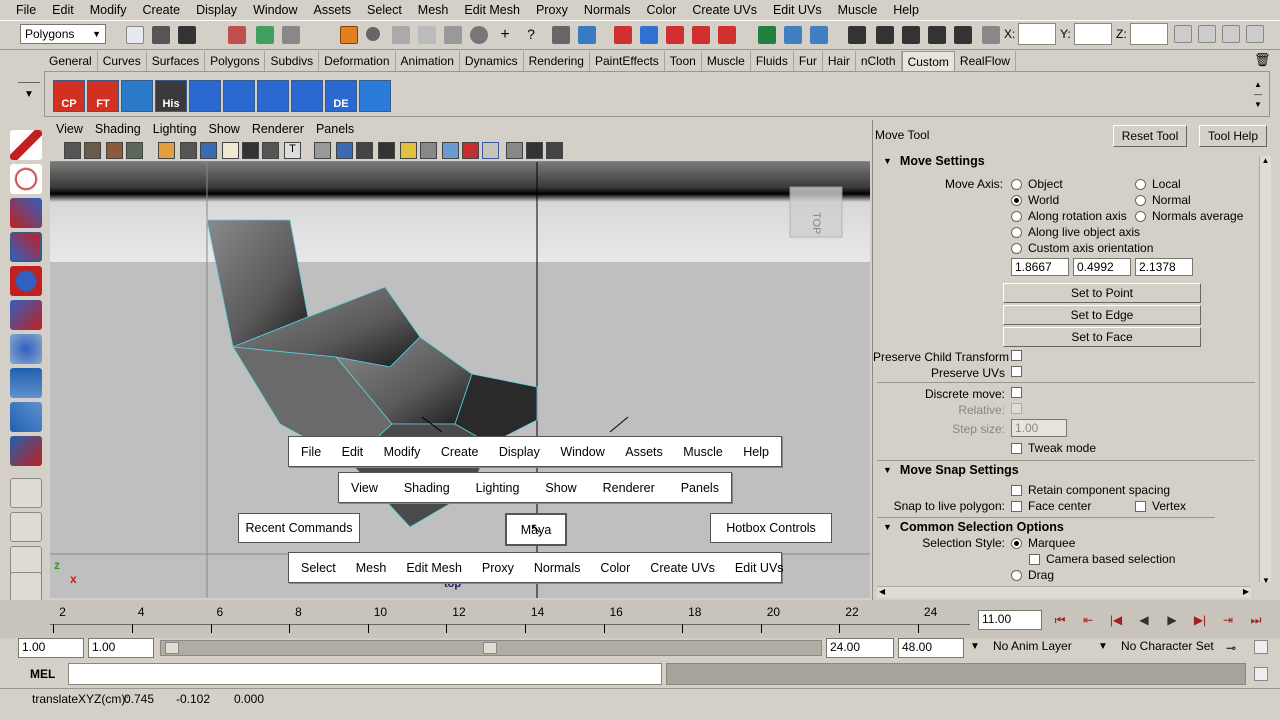  I want to click on shelf-tab-animation: Animation, so click(428, 61).